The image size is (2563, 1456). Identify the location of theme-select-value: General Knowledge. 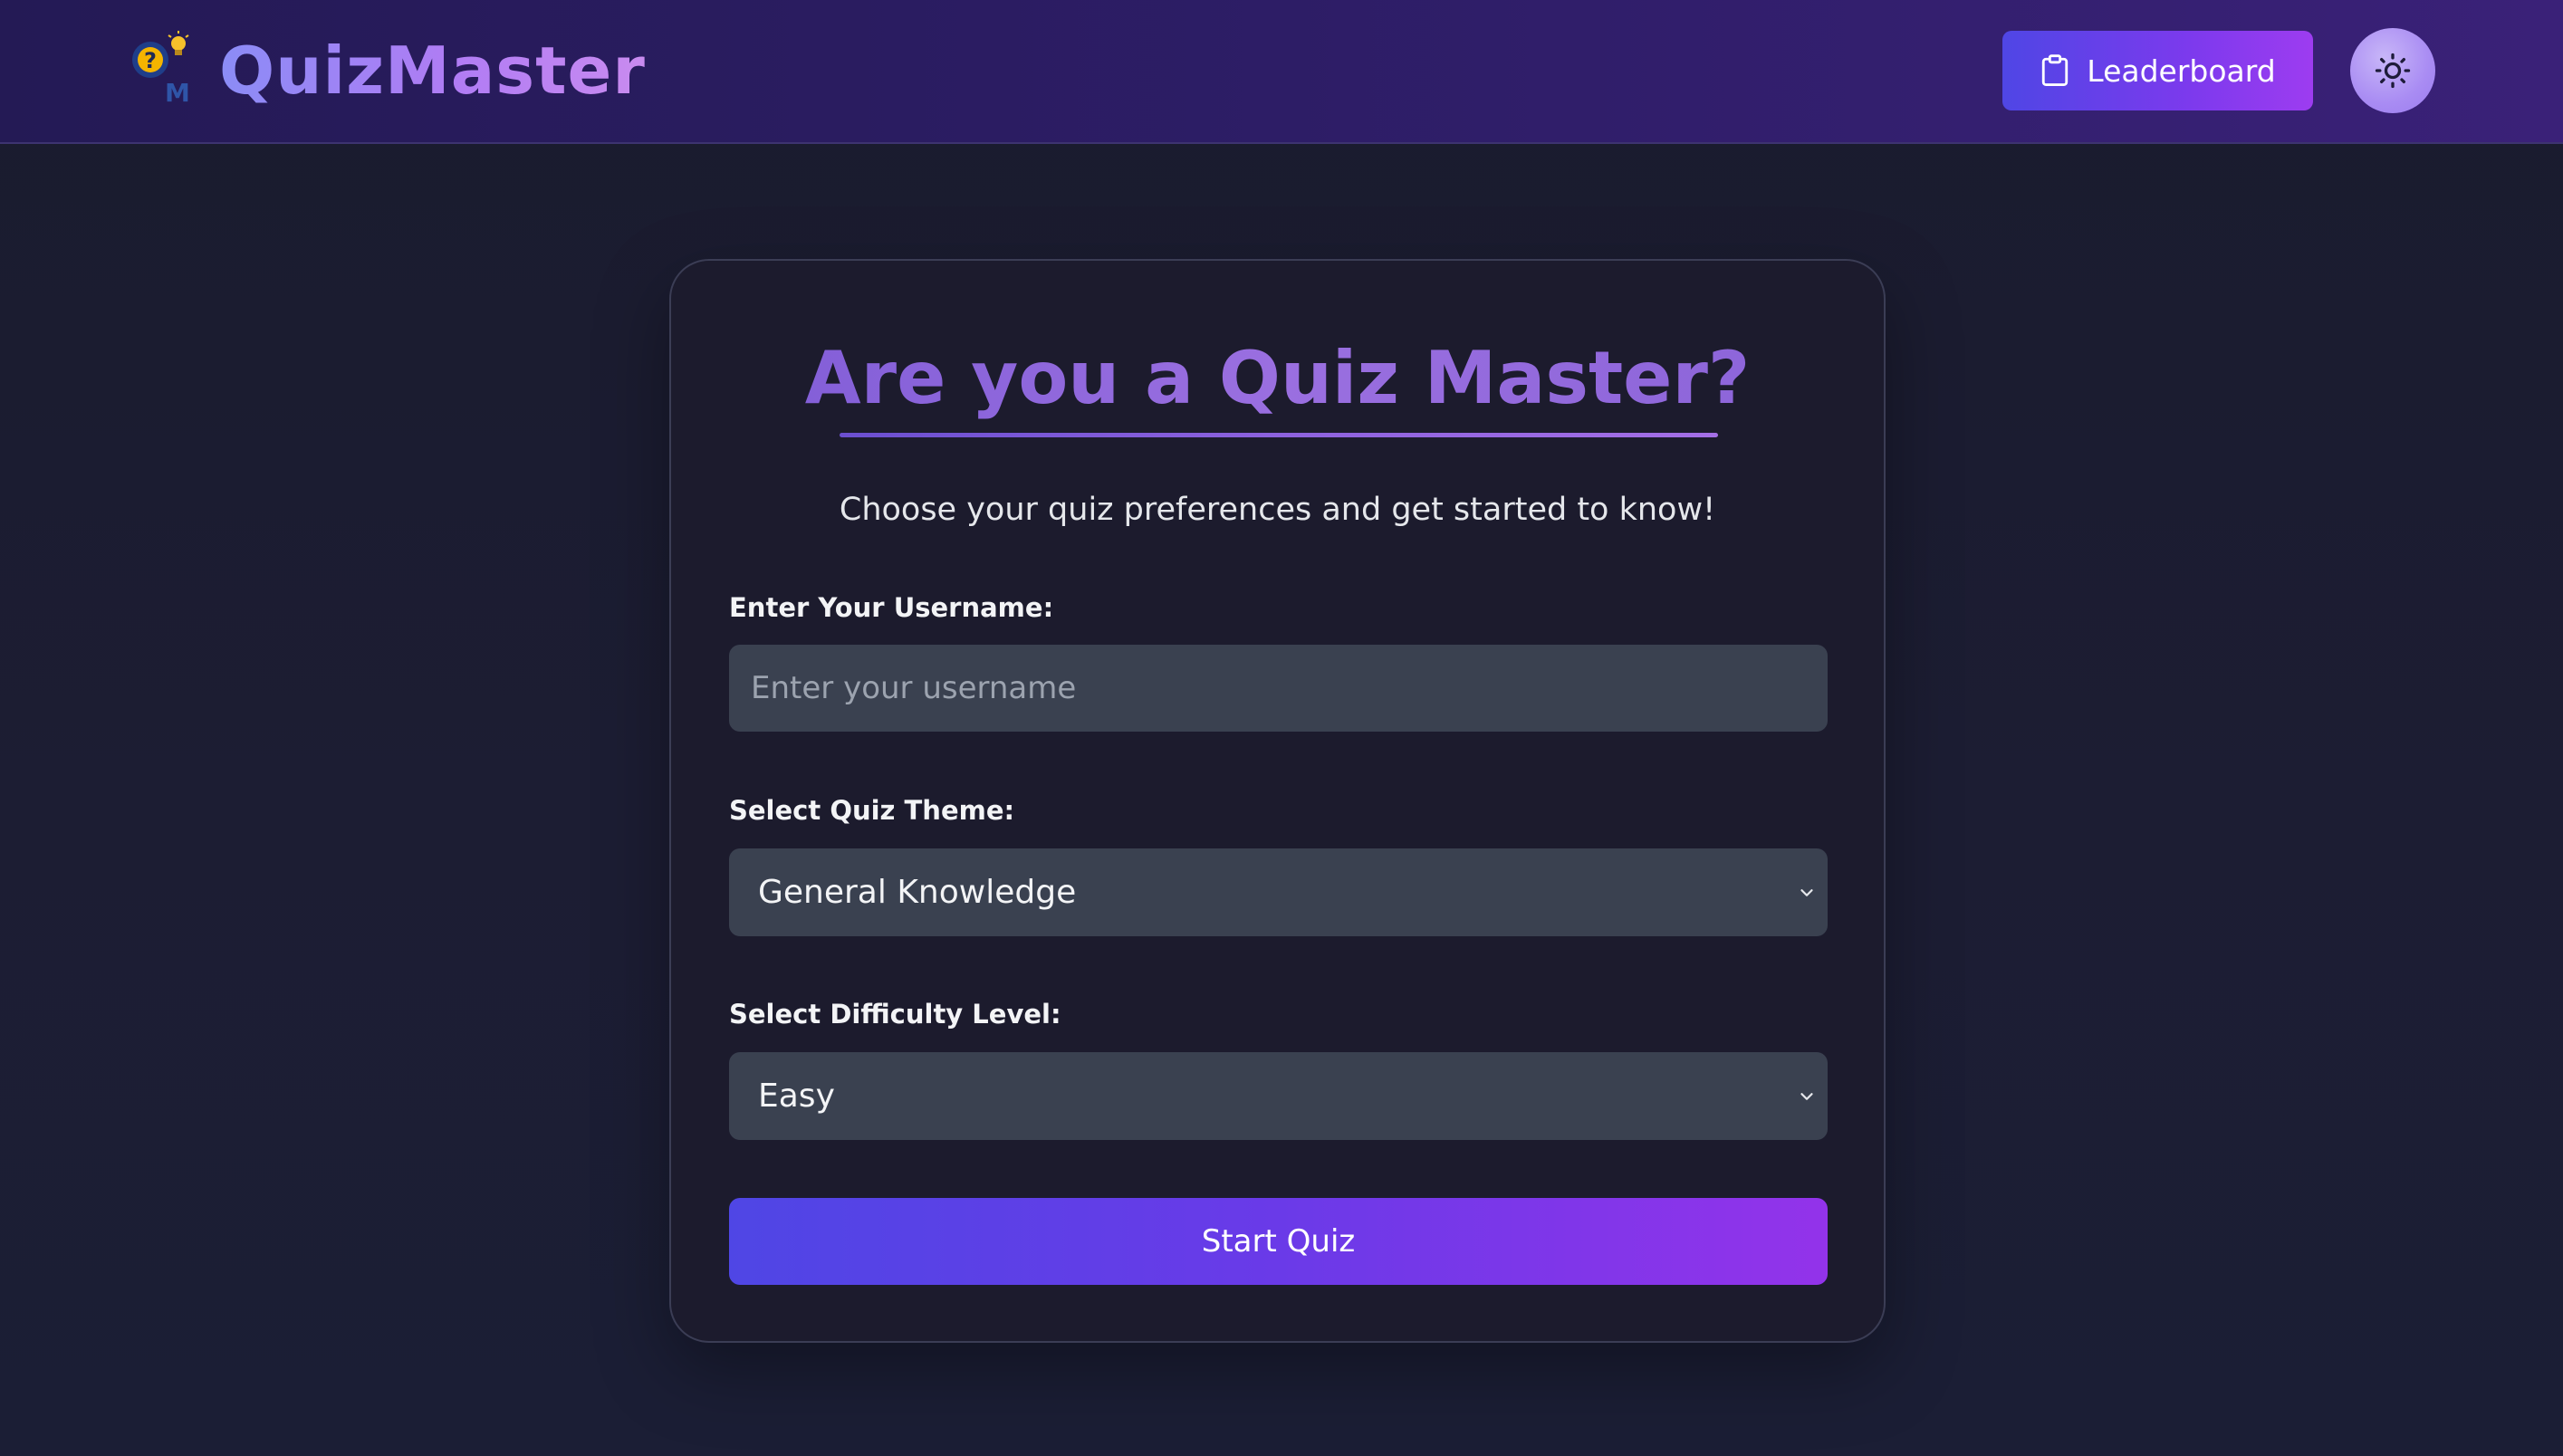
(917, 893).